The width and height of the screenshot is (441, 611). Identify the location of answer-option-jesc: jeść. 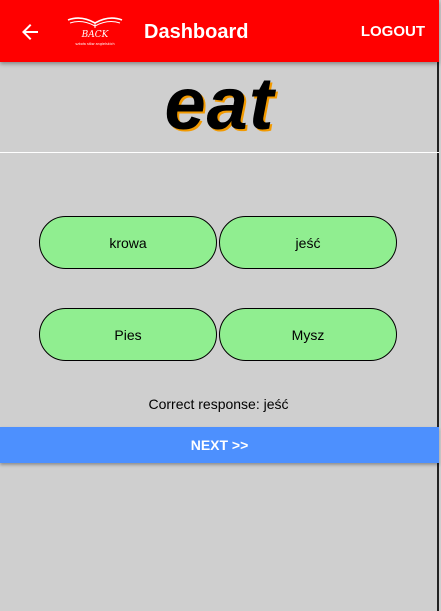
(308, 242).